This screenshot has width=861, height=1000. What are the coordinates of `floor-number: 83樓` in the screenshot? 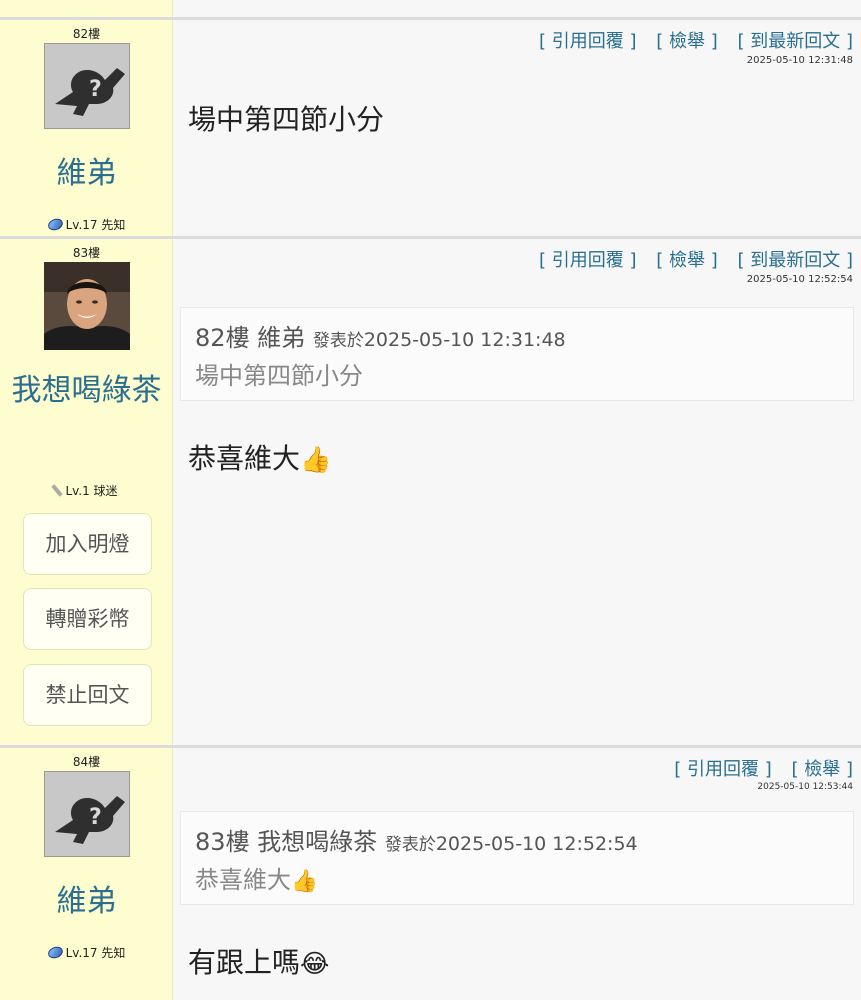 It's located at (86, 253).